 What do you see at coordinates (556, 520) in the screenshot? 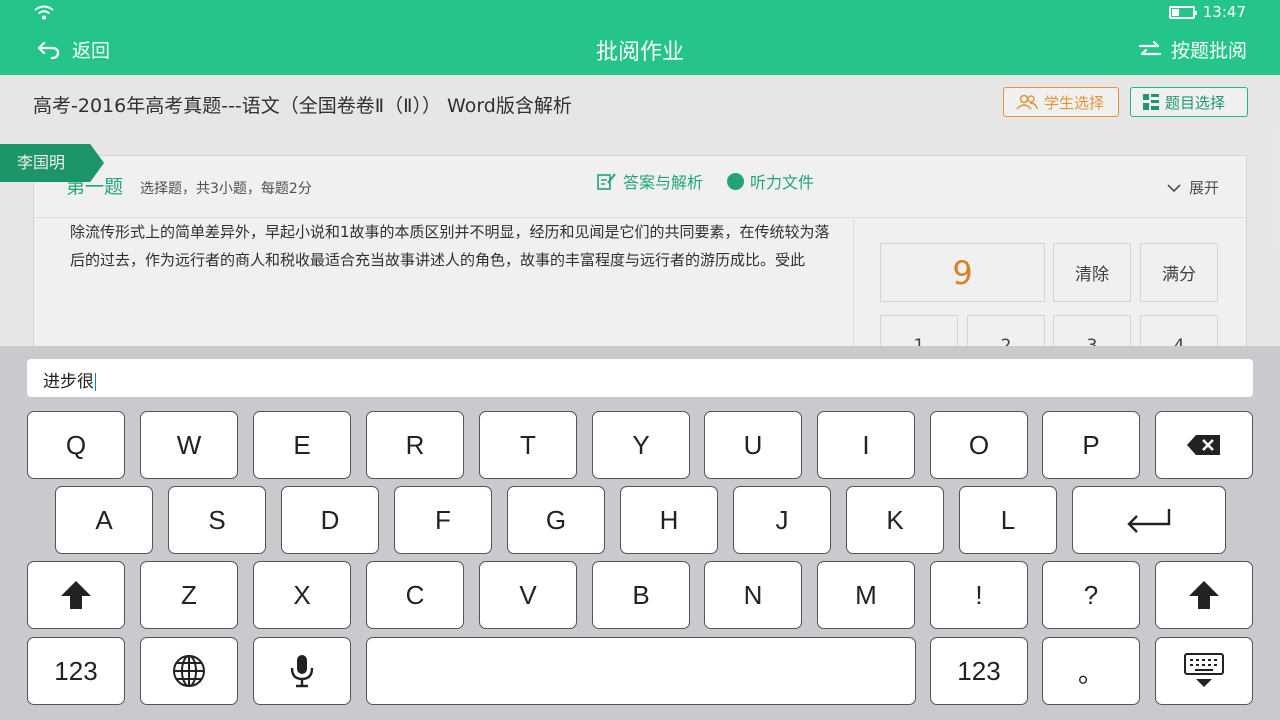
I see `key-g: G` at bounding box center [556, 520].